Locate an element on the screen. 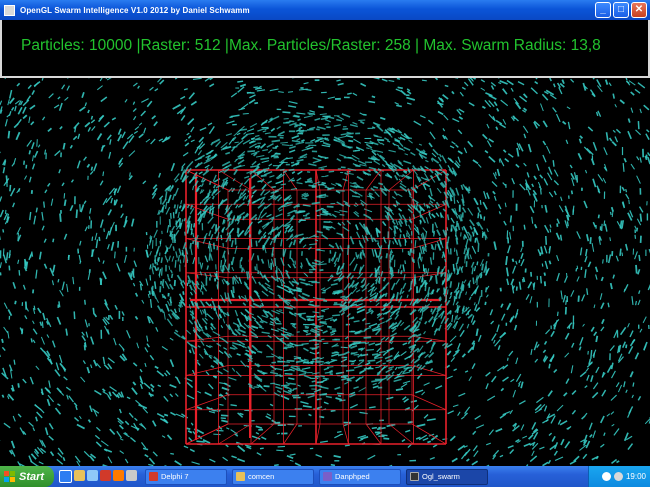 The height and width of the screenshot is (487, 650). help-icon is located at coordinates (606, 476).